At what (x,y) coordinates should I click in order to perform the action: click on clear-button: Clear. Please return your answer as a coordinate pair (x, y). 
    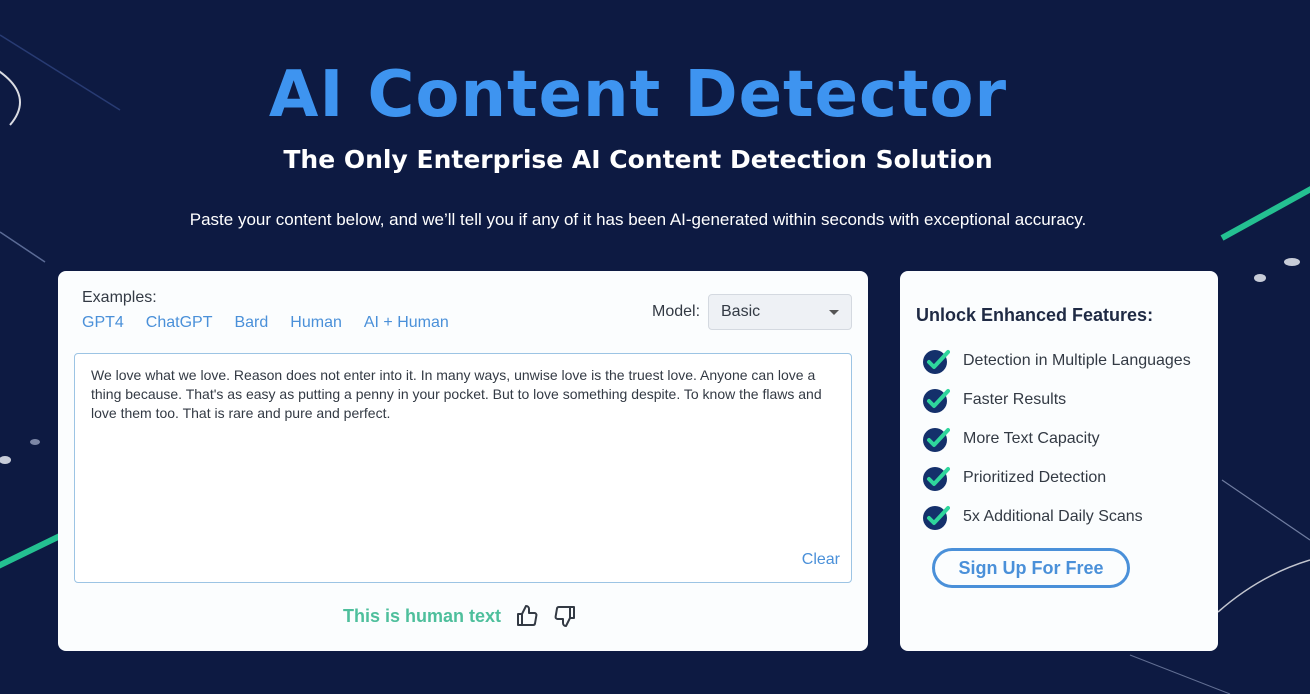
    Looking at the image, I should click on (821, 560).